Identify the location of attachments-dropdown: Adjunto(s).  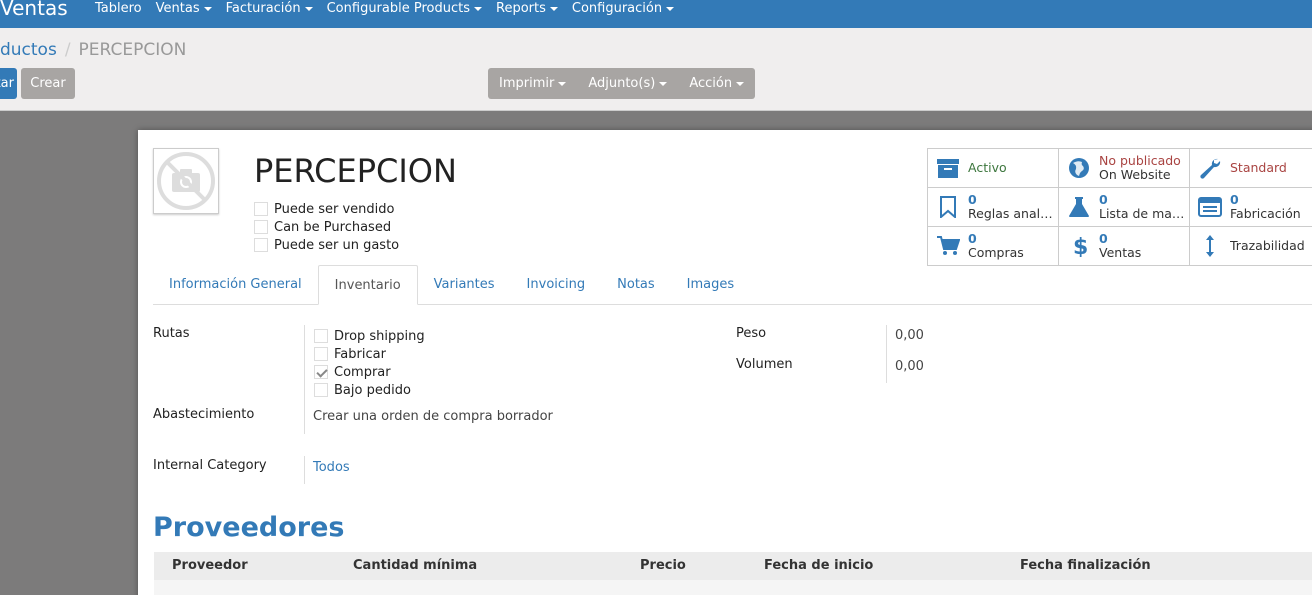
(627, 83).